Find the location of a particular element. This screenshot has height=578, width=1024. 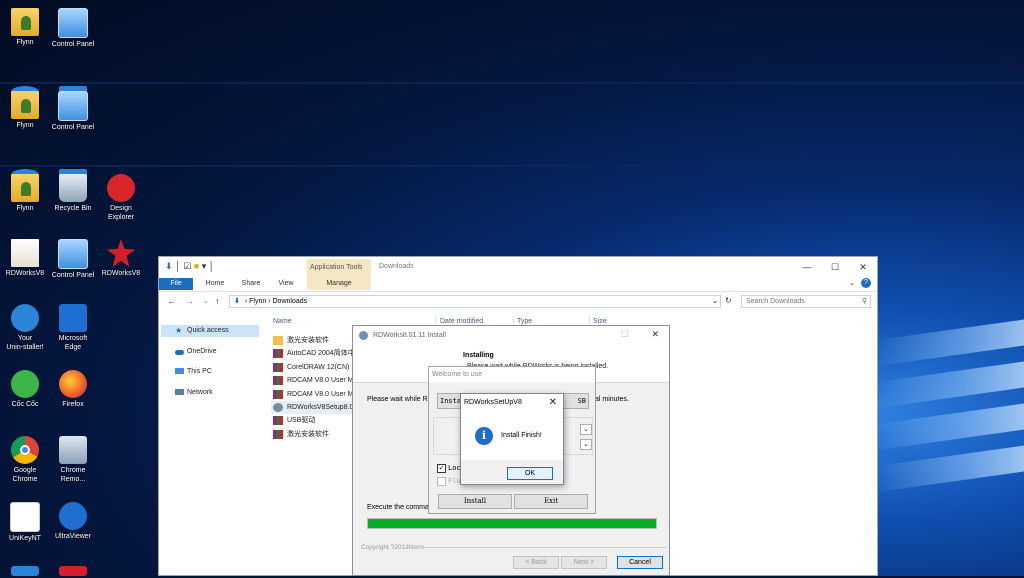

desktop-icon-rdworks: RDWorksV8 is located at coordinates (25, 258).